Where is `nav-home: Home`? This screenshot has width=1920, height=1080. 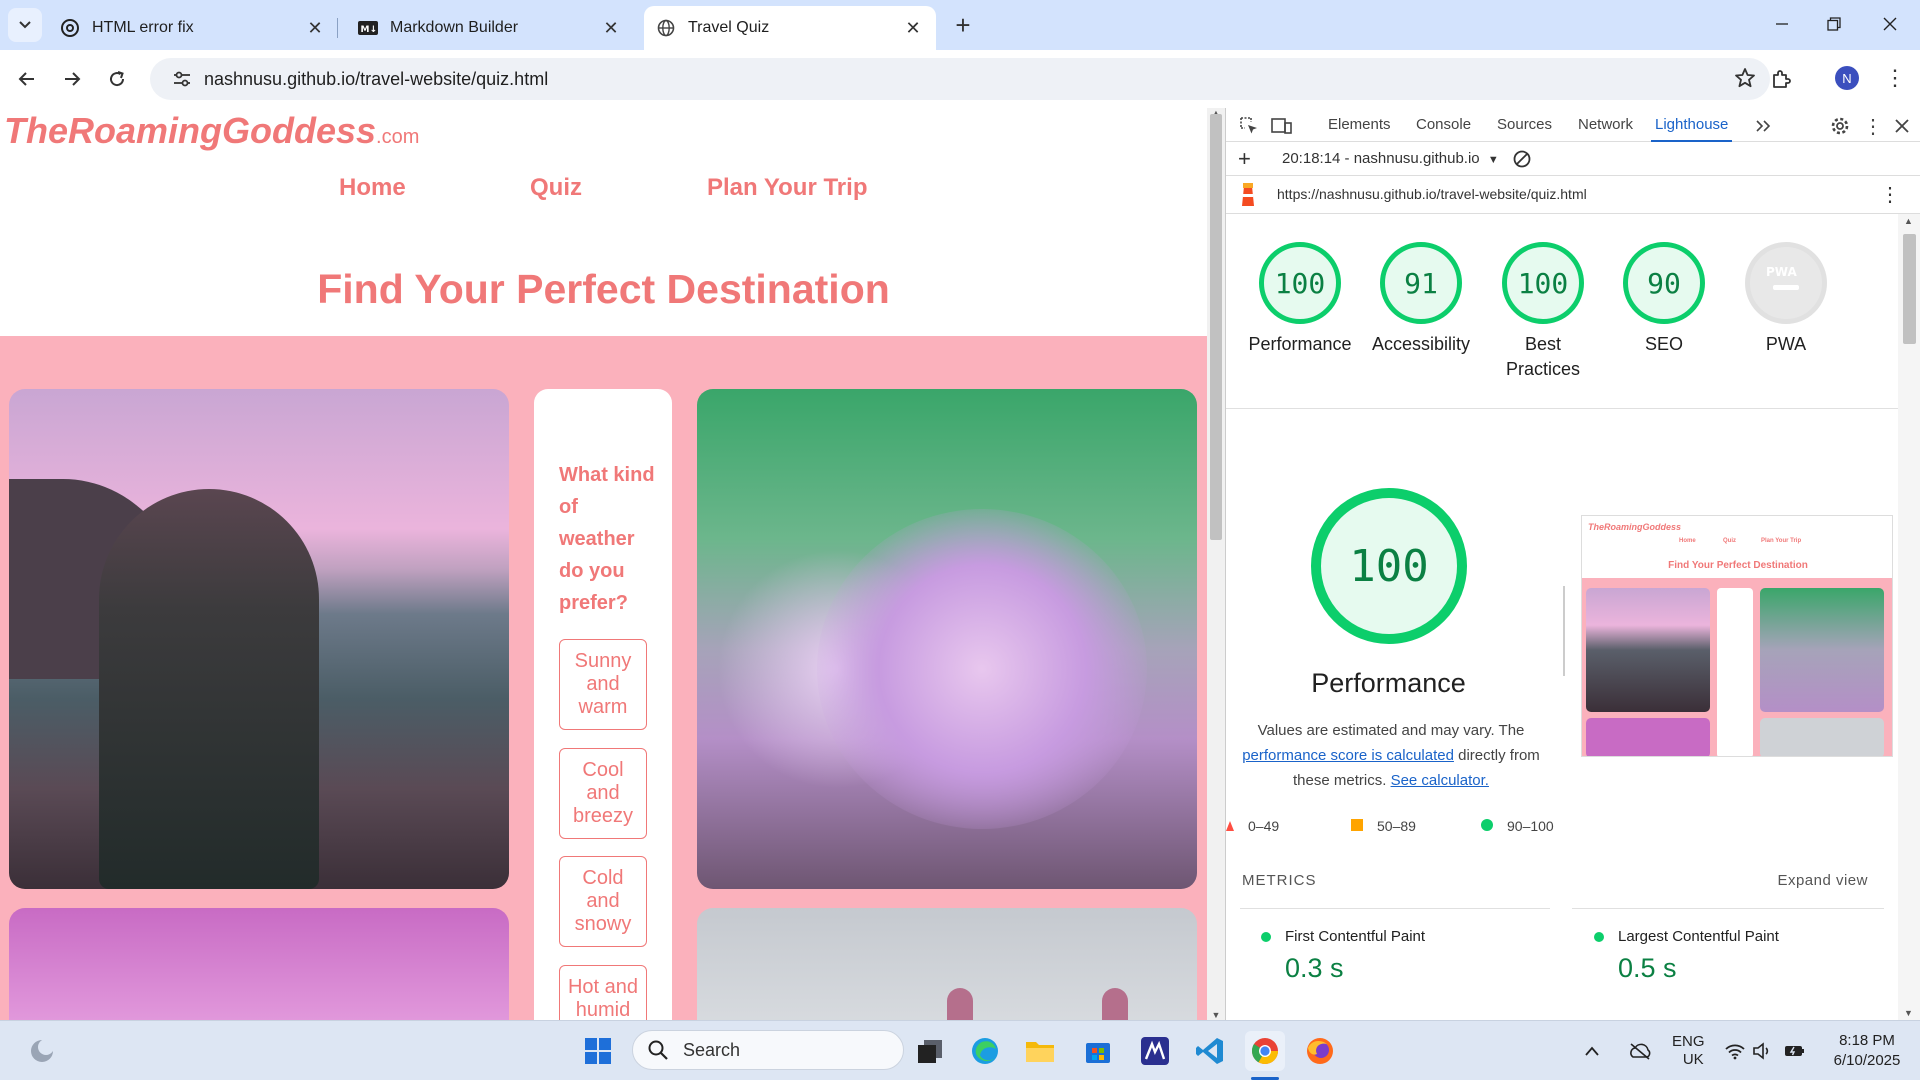 nav-home: Home is located at coordinates (372, 188).